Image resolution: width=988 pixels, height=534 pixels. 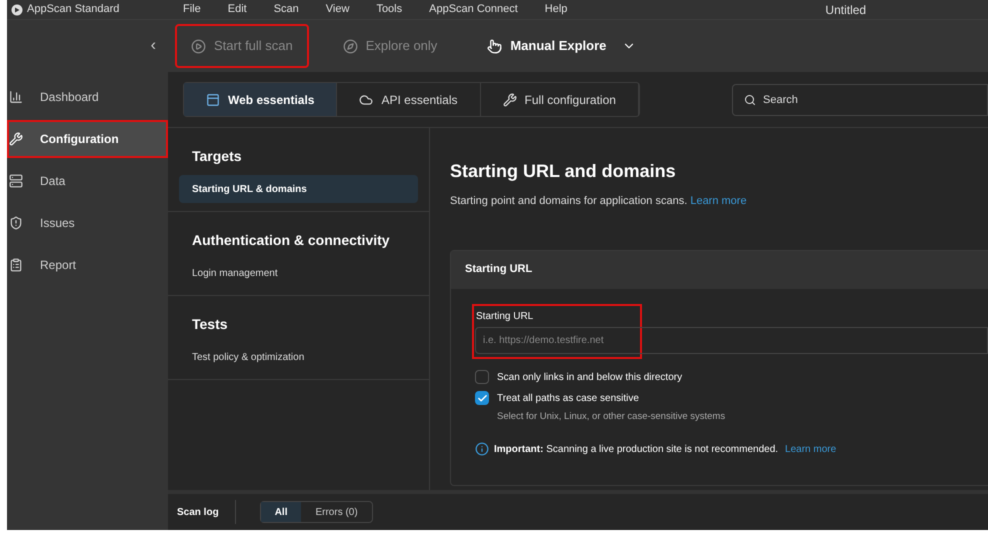 I want to click on tab: Full configuration, so click(x=559, y=99).